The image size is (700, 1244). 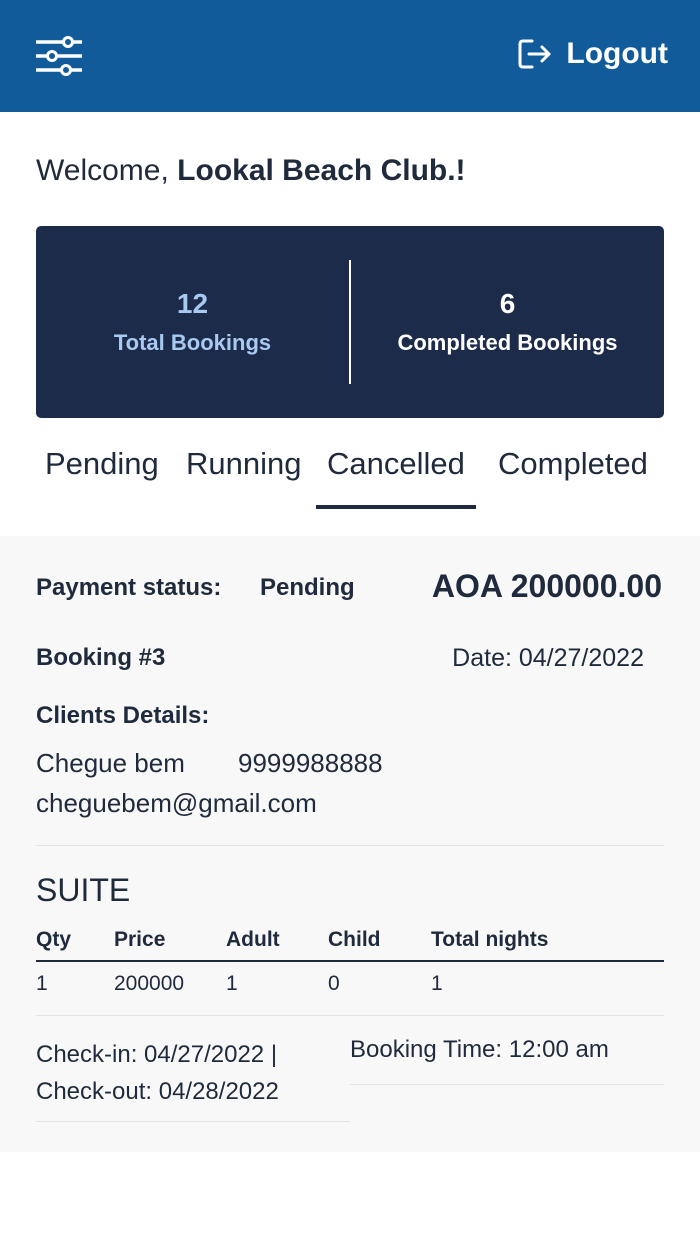 I want to click on cell-adult: 1, so click(x=232, y=983).